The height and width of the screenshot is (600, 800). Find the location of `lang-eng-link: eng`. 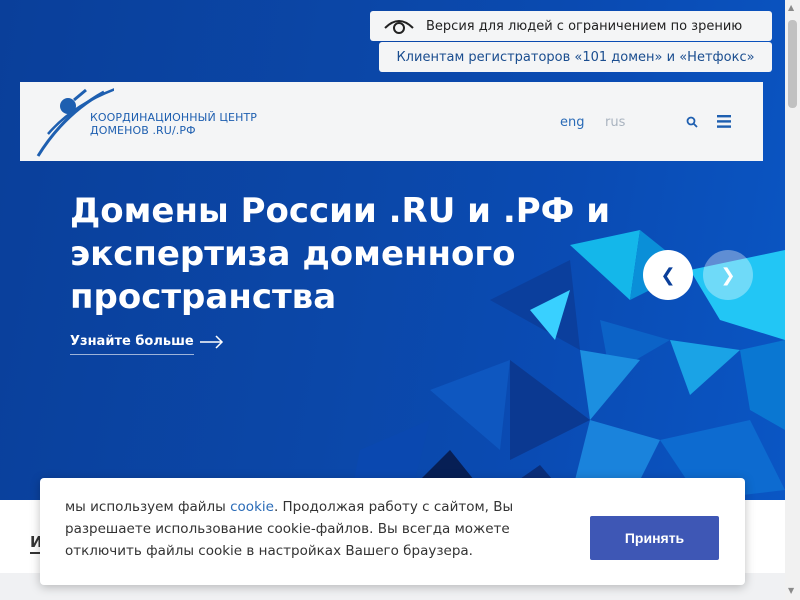

lang-eng-link: eng is located at coordinates (572, 122).